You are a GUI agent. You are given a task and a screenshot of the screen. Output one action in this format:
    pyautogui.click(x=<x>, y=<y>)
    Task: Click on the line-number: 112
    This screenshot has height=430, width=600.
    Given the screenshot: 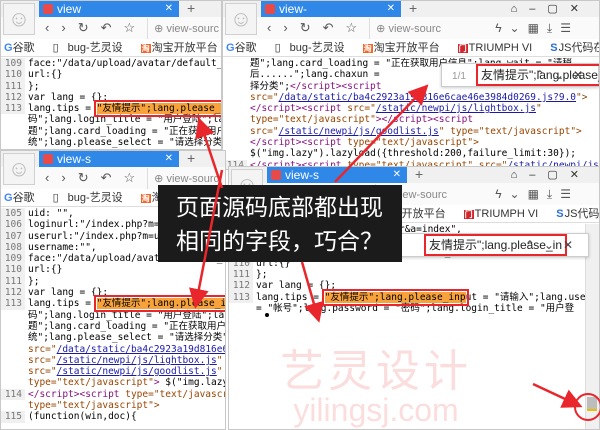 What is the action you would take?
    pyautogui.click(x=241, y=286)
    